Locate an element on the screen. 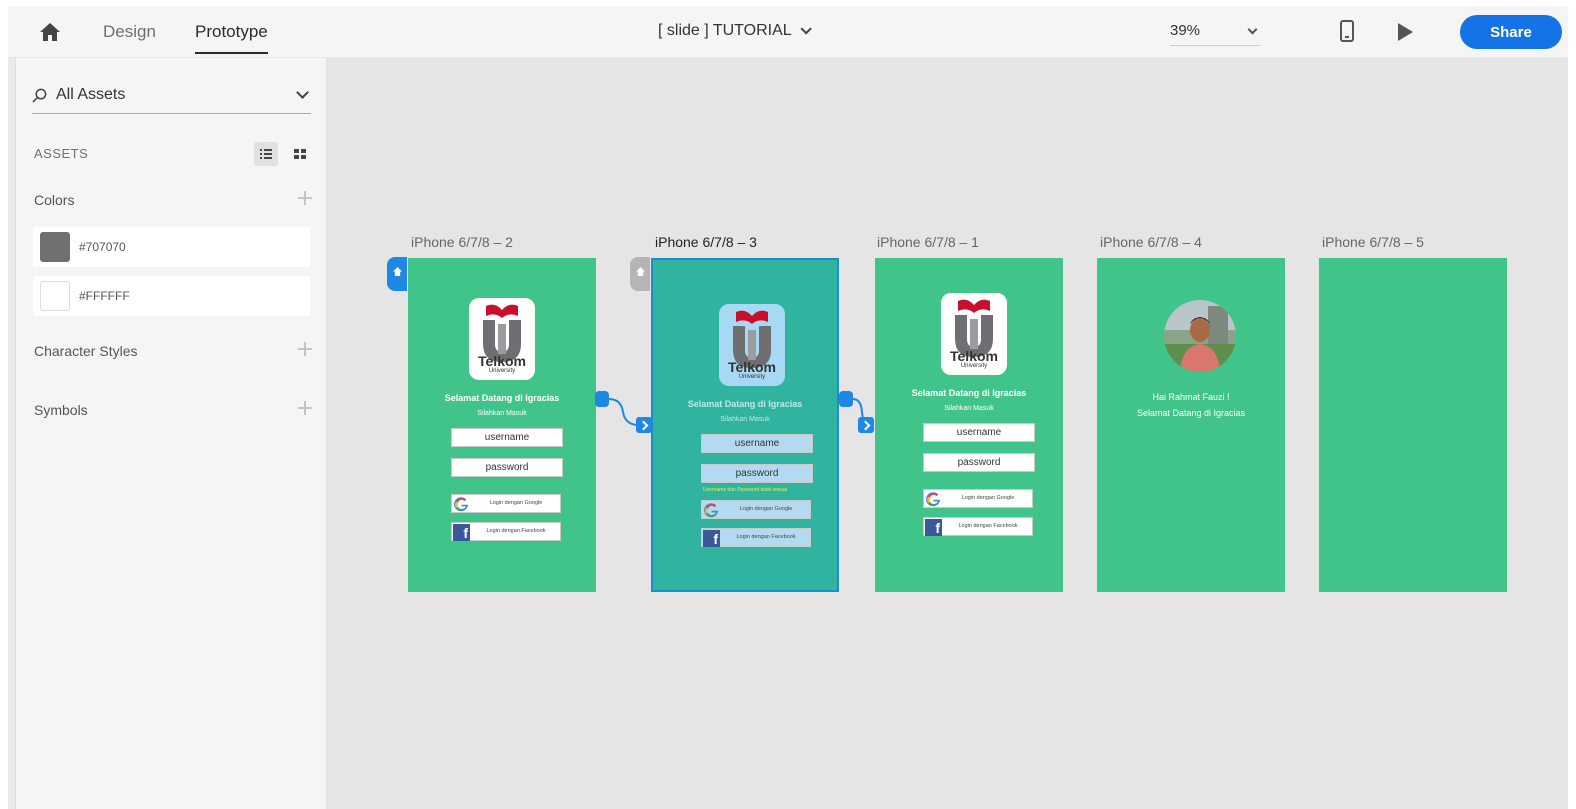  left-rail is located at coordinates (12, 433).